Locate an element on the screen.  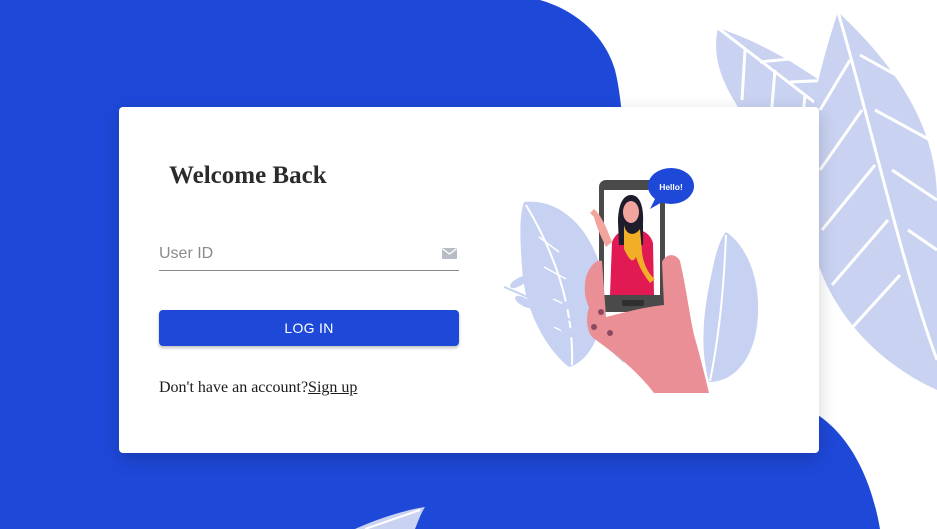
phone-greeting-illustration: Hello! is located at coordinates (631, 280).